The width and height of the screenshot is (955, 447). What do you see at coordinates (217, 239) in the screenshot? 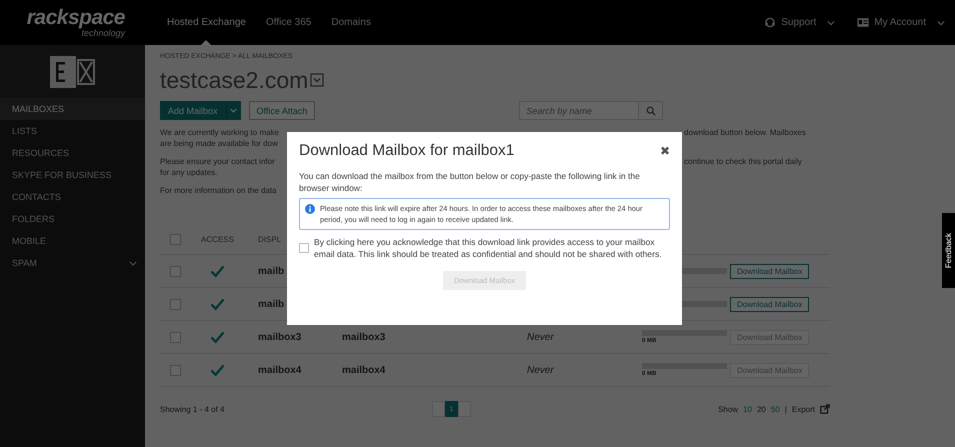
I see `column-header: ACCESS` at bounding box center [217, 239].